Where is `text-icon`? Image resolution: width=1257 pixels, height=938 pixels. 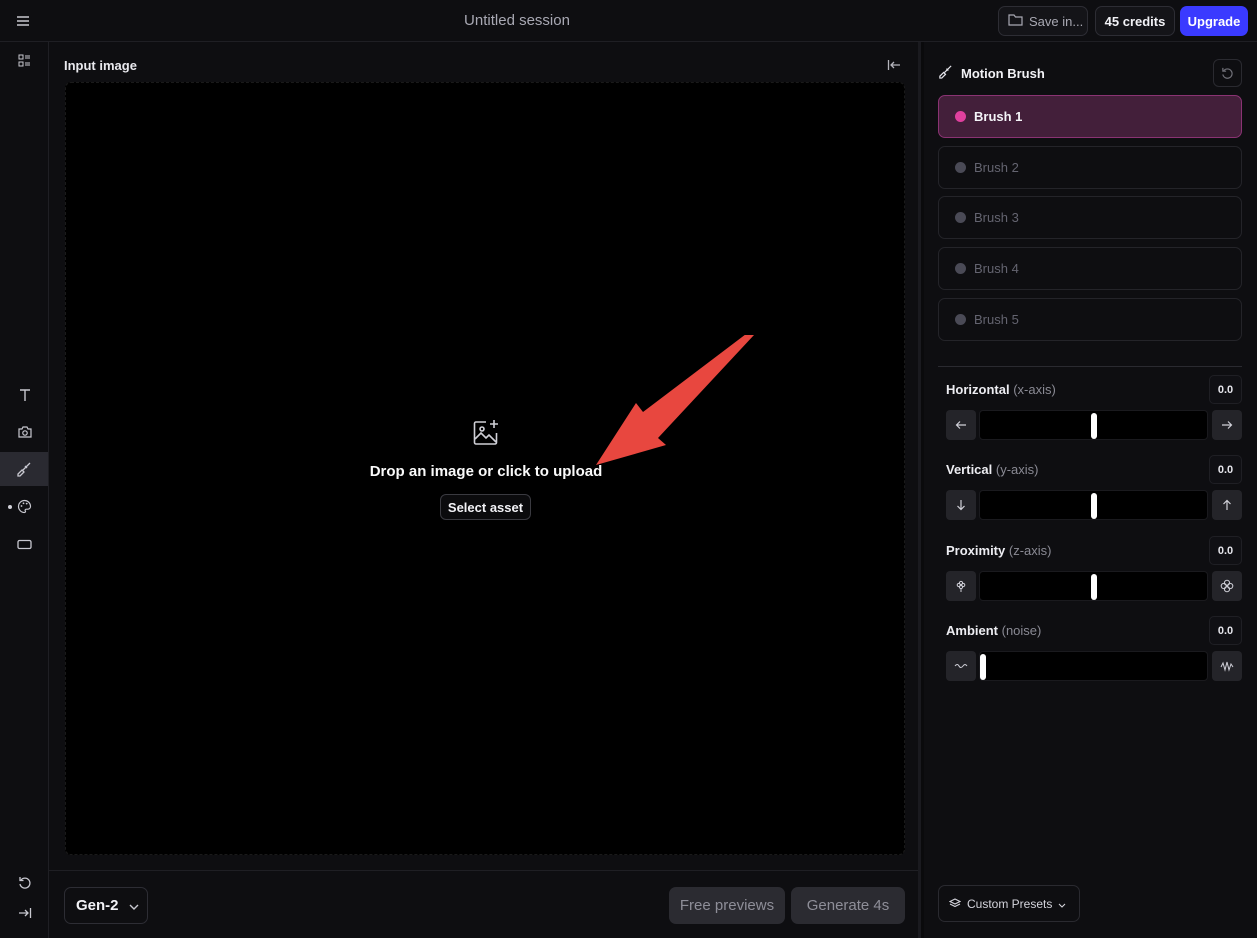 text-icon is located at coordinates (24, 394).